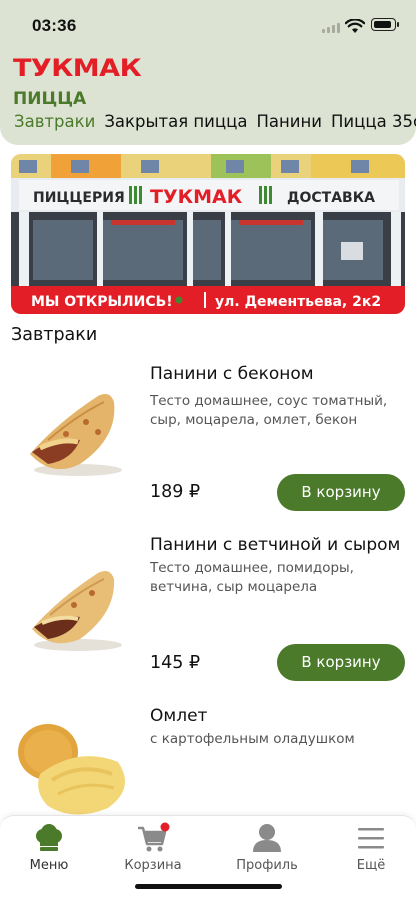 This screenshot has height=900, width=416. Describe the element at coordinates (154, 837) in the screenshot. I see `cart-icon` at that location.